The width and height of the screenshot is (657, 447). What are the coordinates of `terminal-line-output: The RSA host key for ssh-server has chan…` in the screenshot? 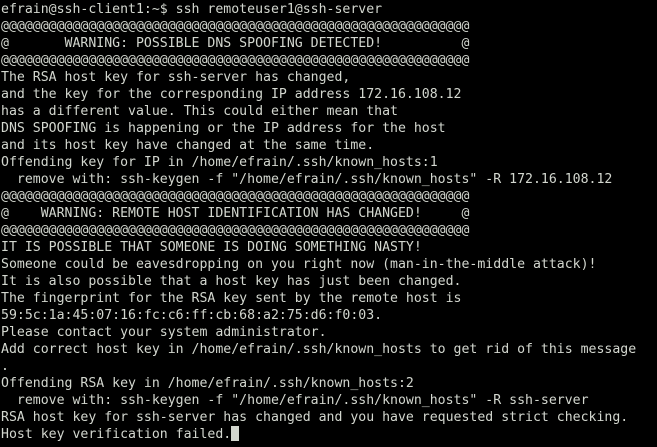 It's located at (176, 77).